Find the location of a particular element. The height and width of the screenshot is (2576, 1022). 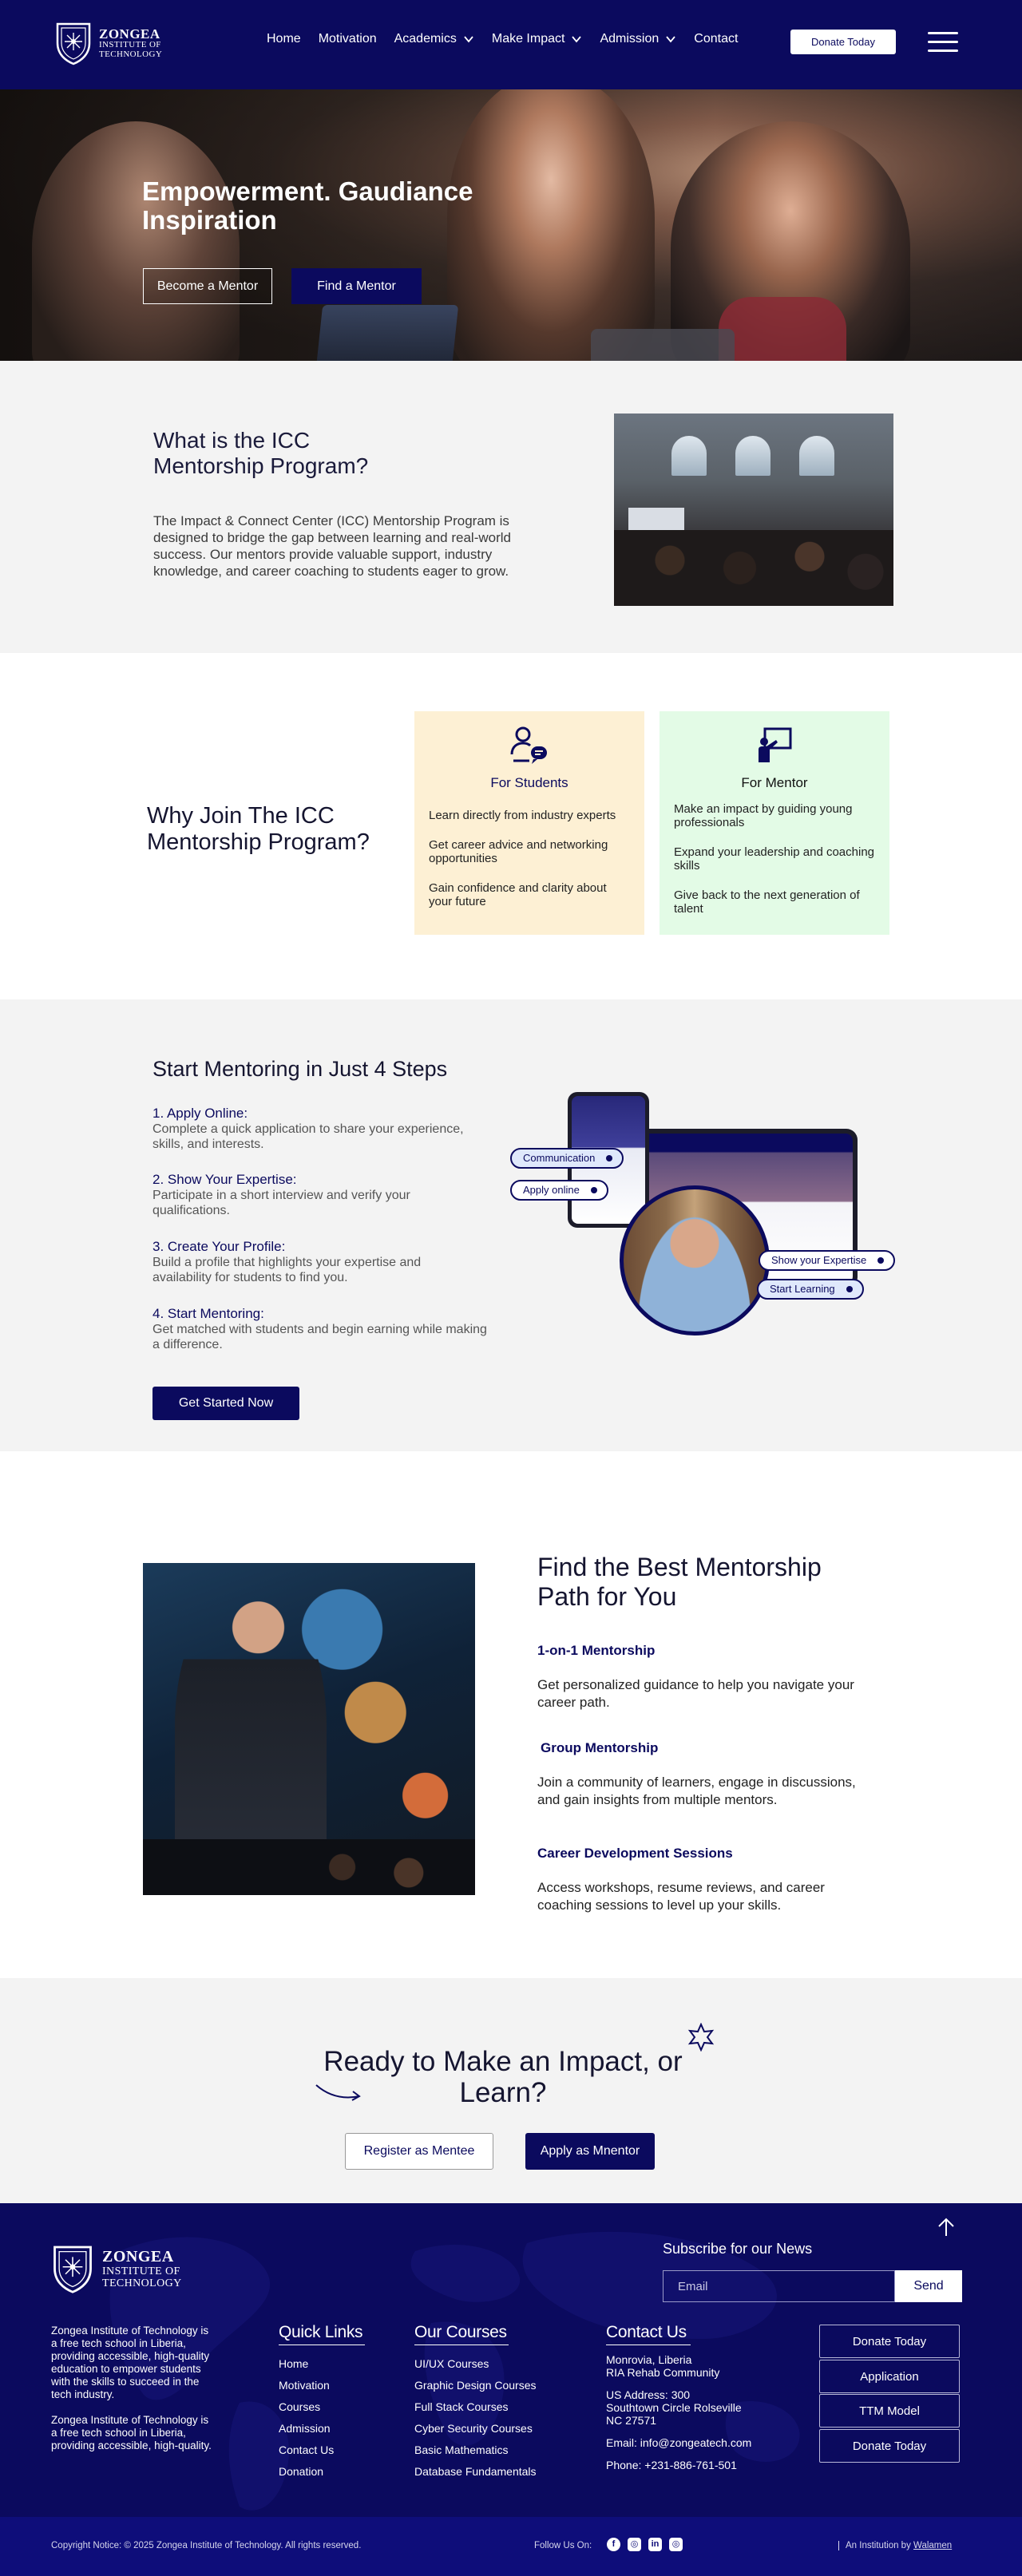

nav-item-motivation: Motivation is located at coordinates (348, 39).